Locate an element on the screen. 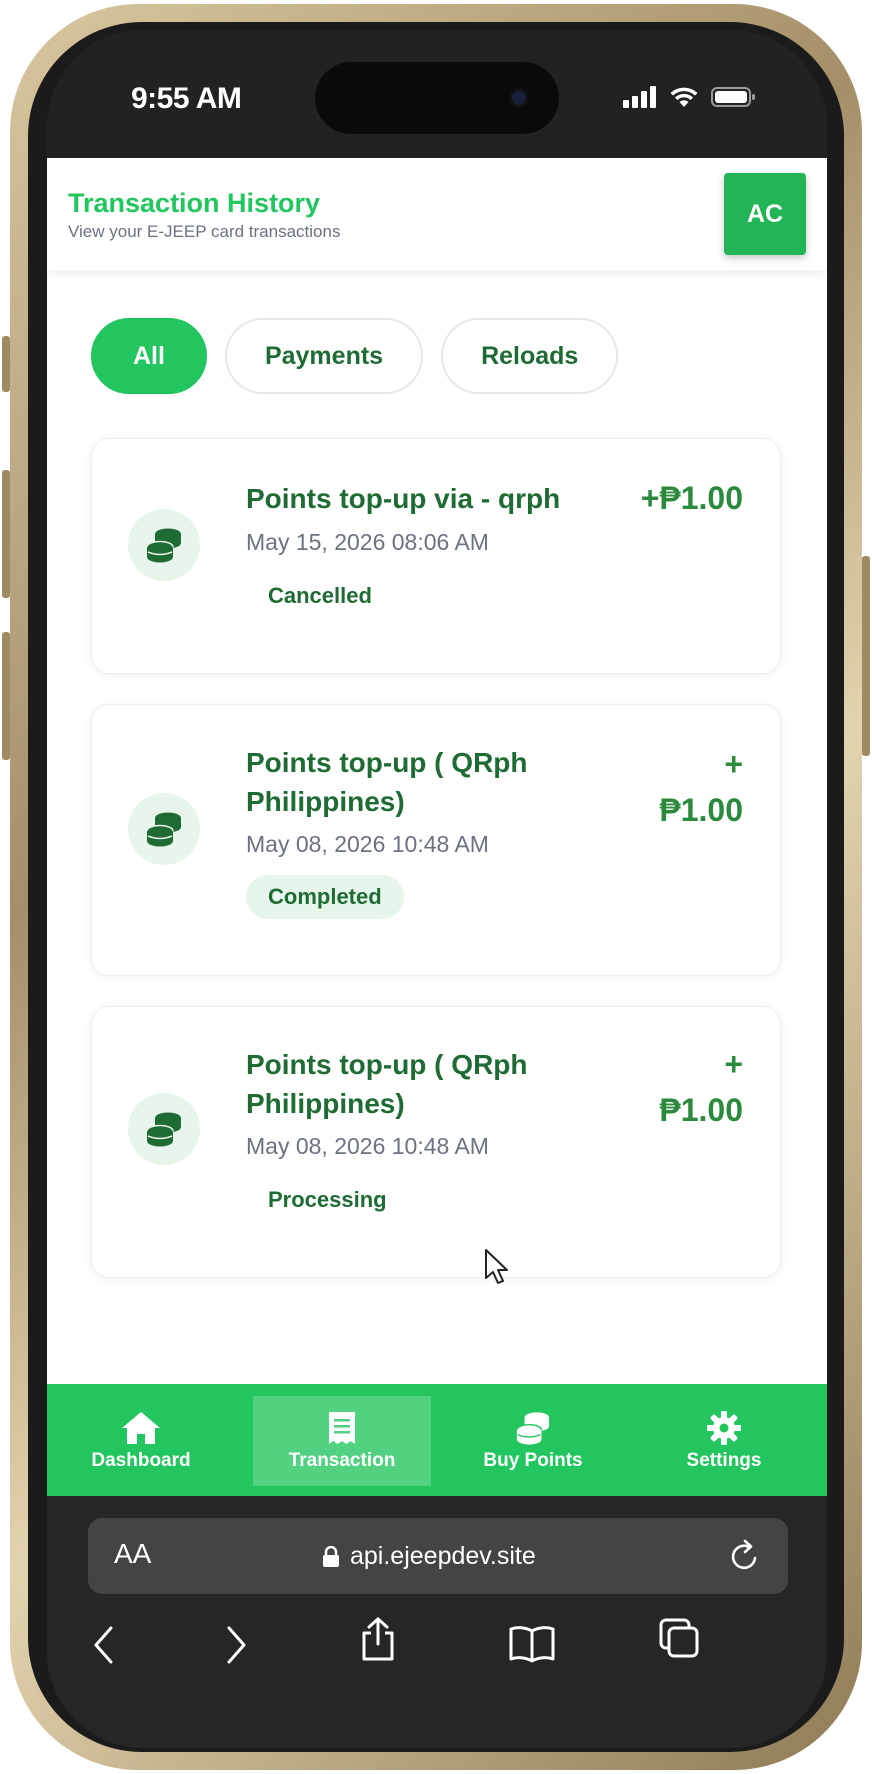 This screenshot has height=1774, width=872. lock-icon is located at coordinates (331, 1556).